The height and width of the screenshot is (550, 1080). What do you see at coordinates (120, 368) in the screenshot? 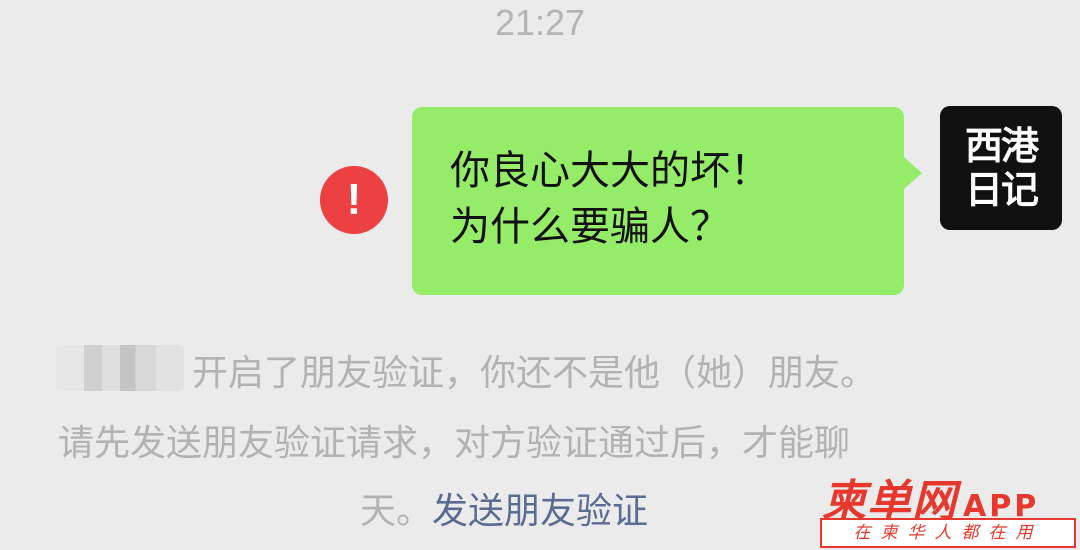
I see `blurred-contact-name` at bounding box center [120, 368].